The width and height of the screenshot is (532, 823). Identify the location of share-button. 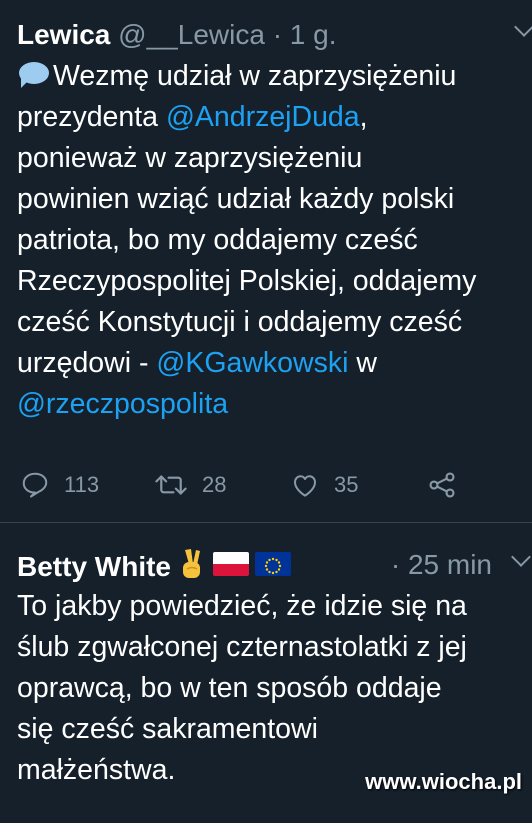
(442, 485).